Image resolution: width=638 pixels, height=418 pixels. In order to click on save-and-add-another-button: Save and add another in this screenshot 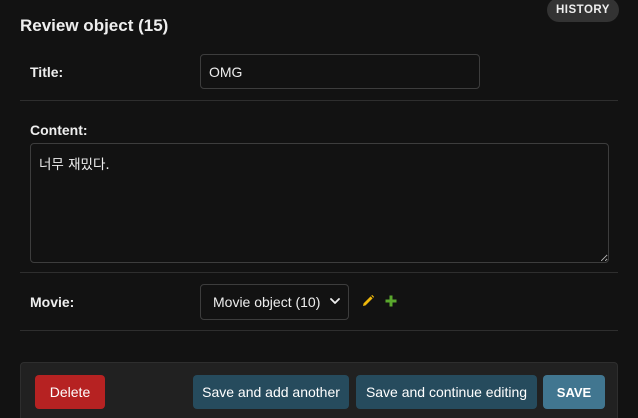, I will do `click(271, 392)`.